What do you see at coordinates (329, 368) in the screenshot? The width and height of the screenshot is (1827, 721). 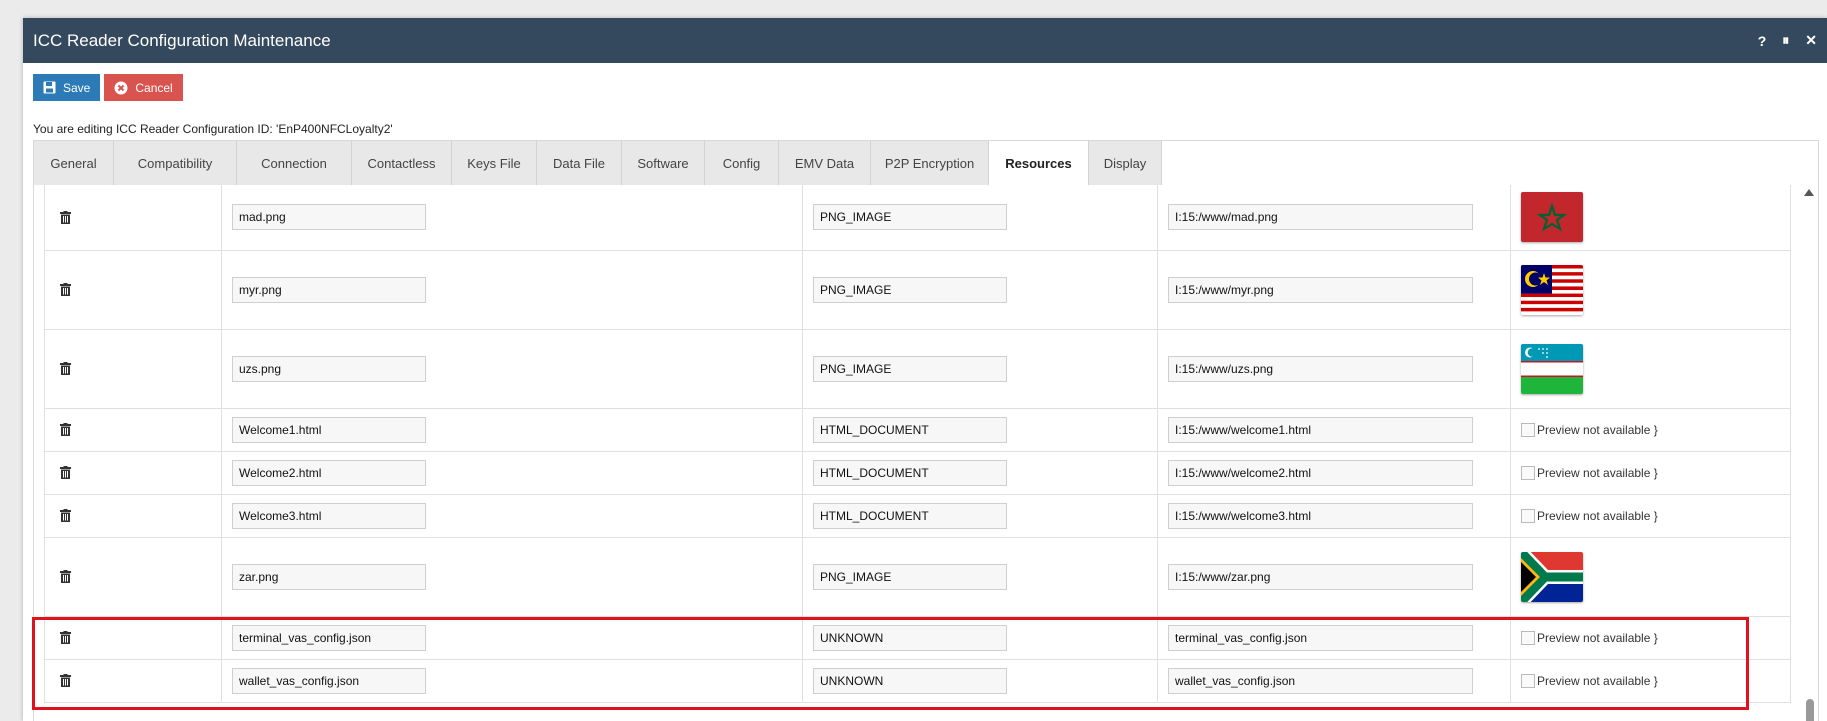 I see `resource-name-field: uzs.png` at bounding box center [329, 368].